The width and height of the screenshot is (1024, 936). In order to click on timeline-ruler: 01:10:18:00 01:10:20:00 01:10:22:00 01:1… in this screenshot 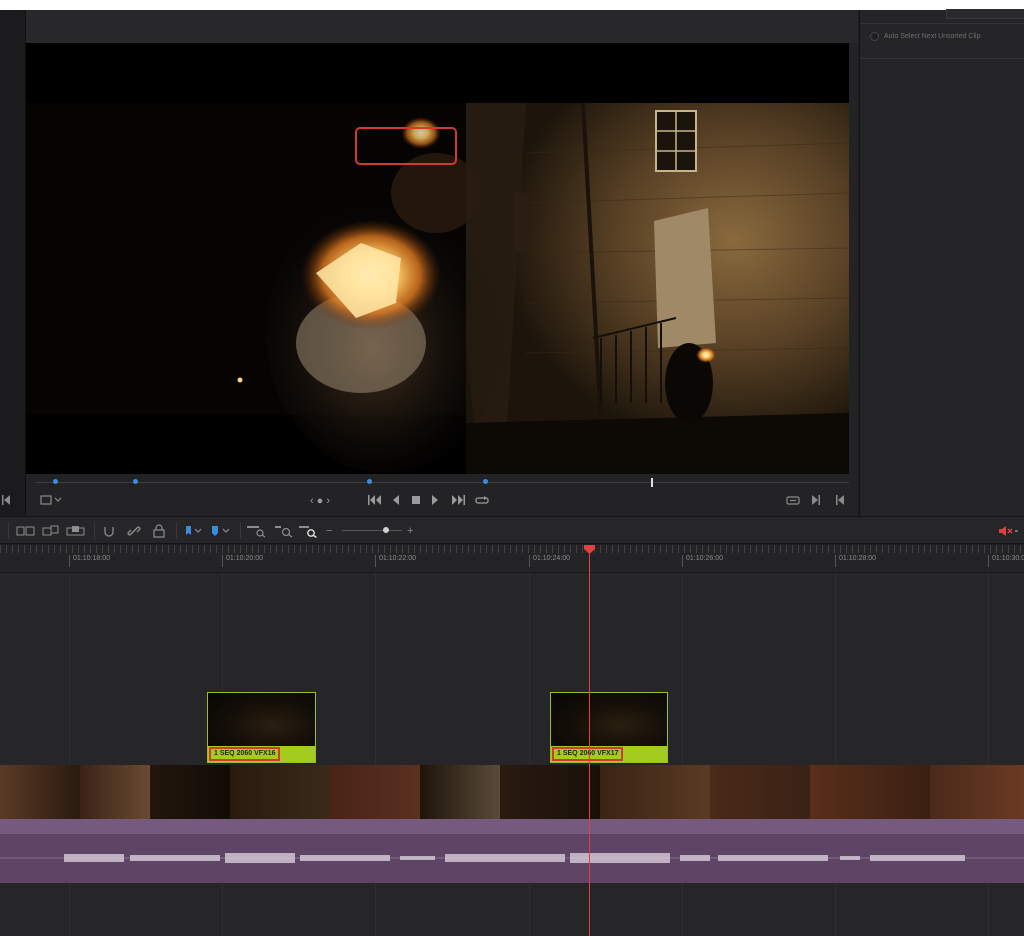, I will do `click(512, 559)`.